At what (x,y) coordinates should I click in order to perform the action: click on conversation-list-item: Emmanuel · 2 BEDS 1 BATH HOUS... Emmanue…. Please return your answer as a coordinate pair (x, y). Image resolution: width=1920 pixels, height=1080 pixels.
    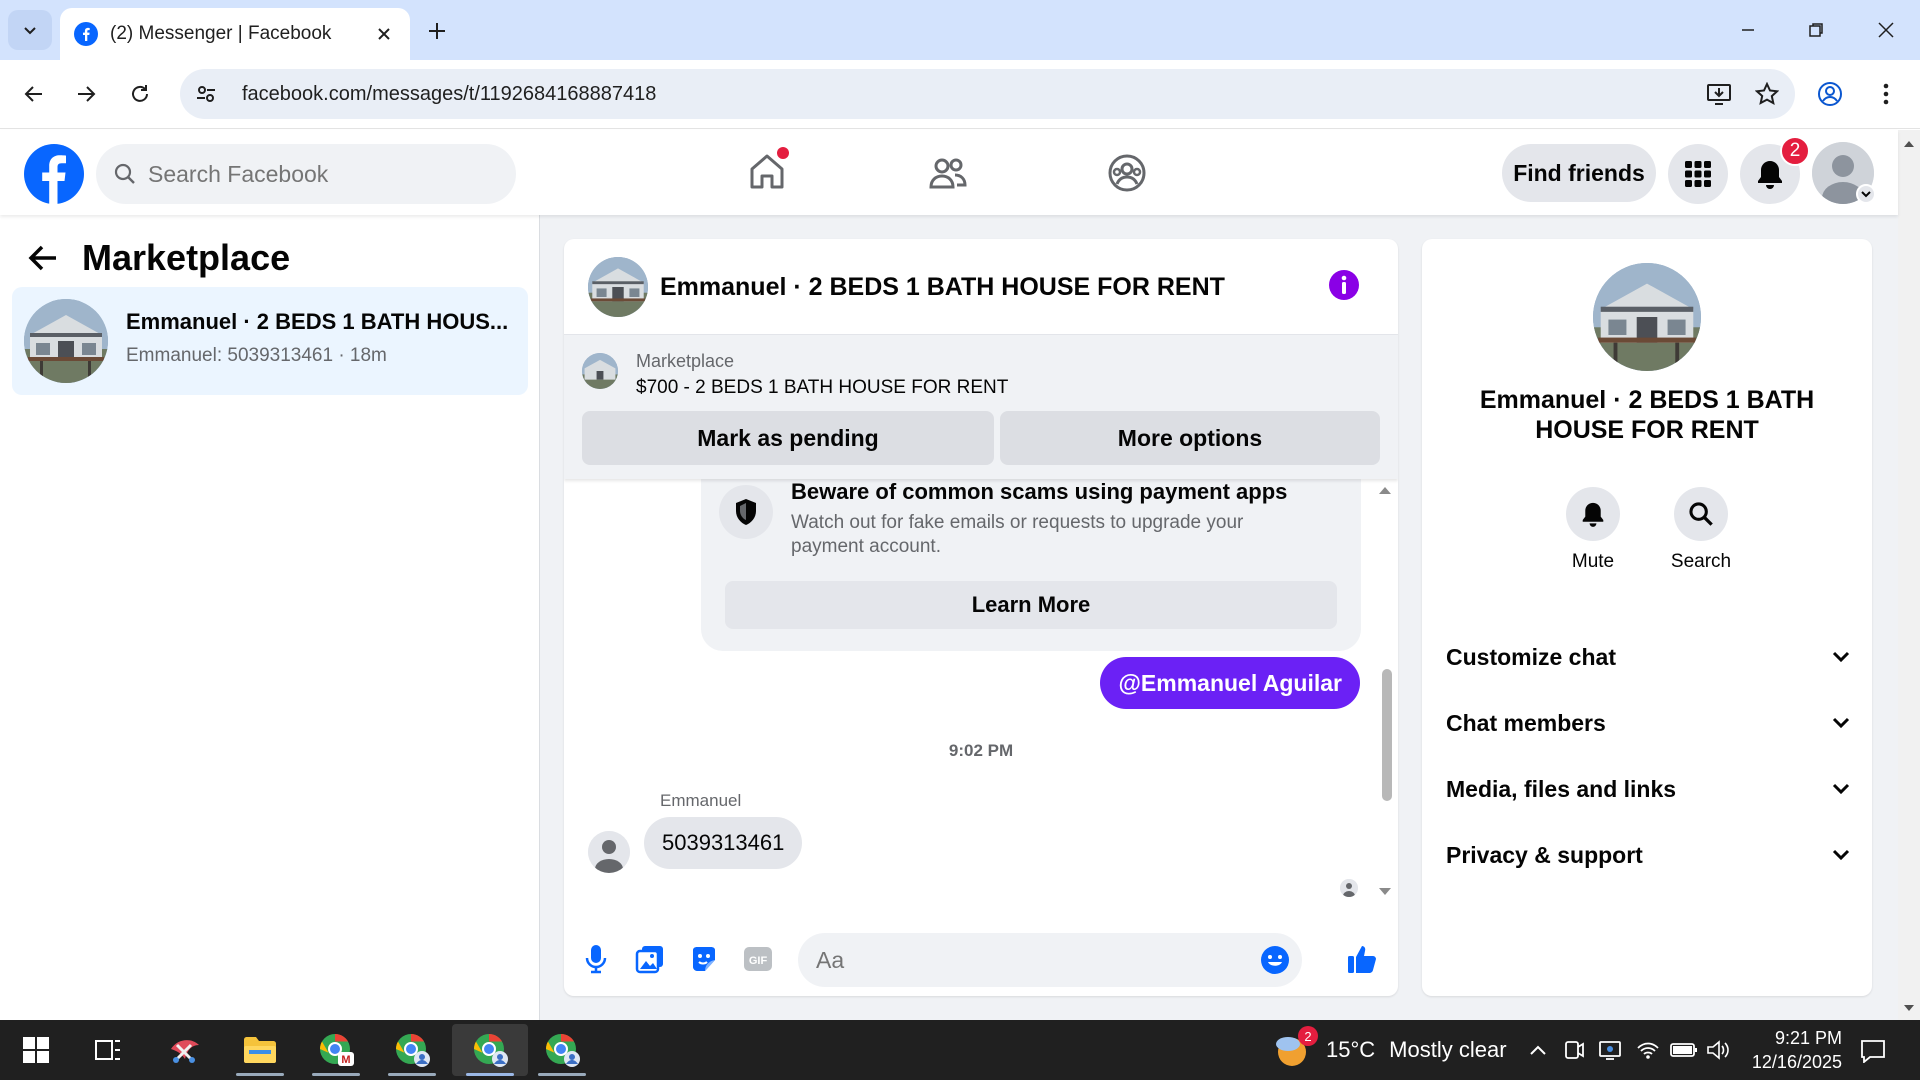
    Looking at the image, I should click on (270, 341).